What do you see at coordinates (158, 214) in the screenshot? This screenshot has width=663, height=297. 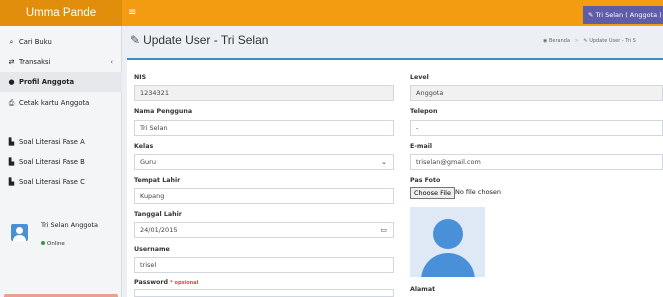 I see `tanggal-lahir-label: Tanggal Lahir` at bounding box center [158, 214].